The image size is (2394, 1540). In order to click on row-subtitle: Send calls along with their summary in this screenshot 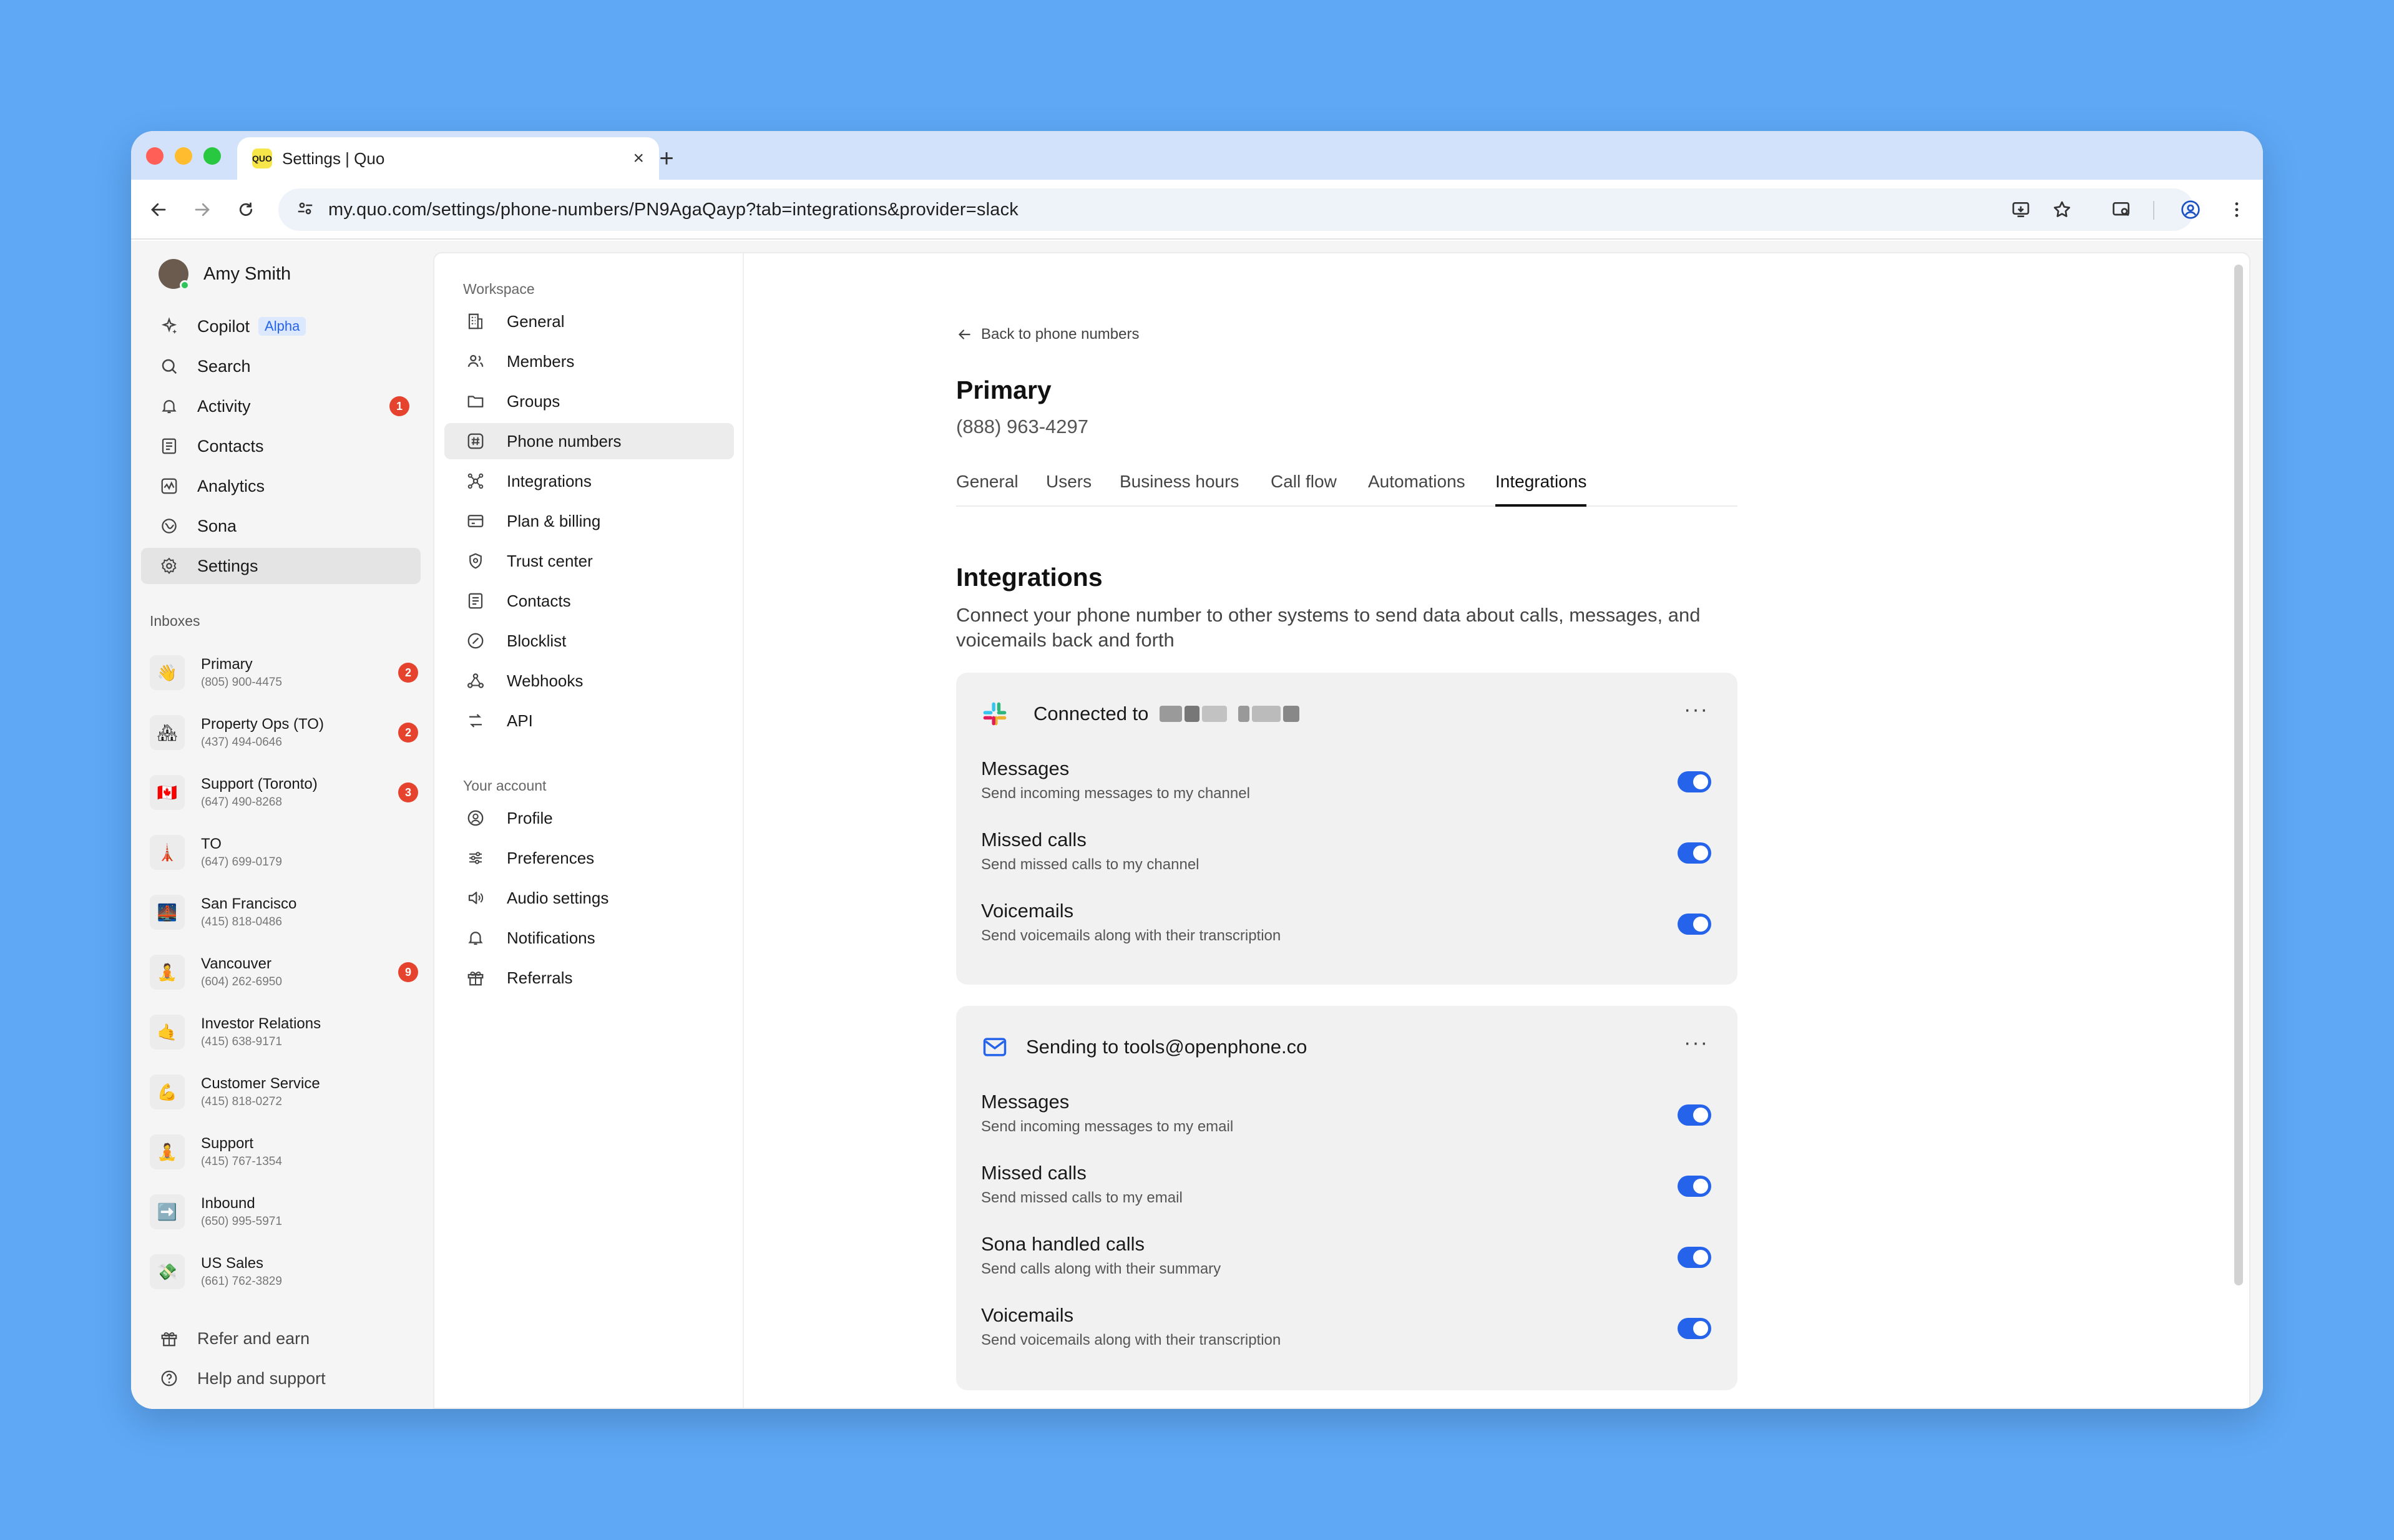, I will do `click(1101, 1268)`.